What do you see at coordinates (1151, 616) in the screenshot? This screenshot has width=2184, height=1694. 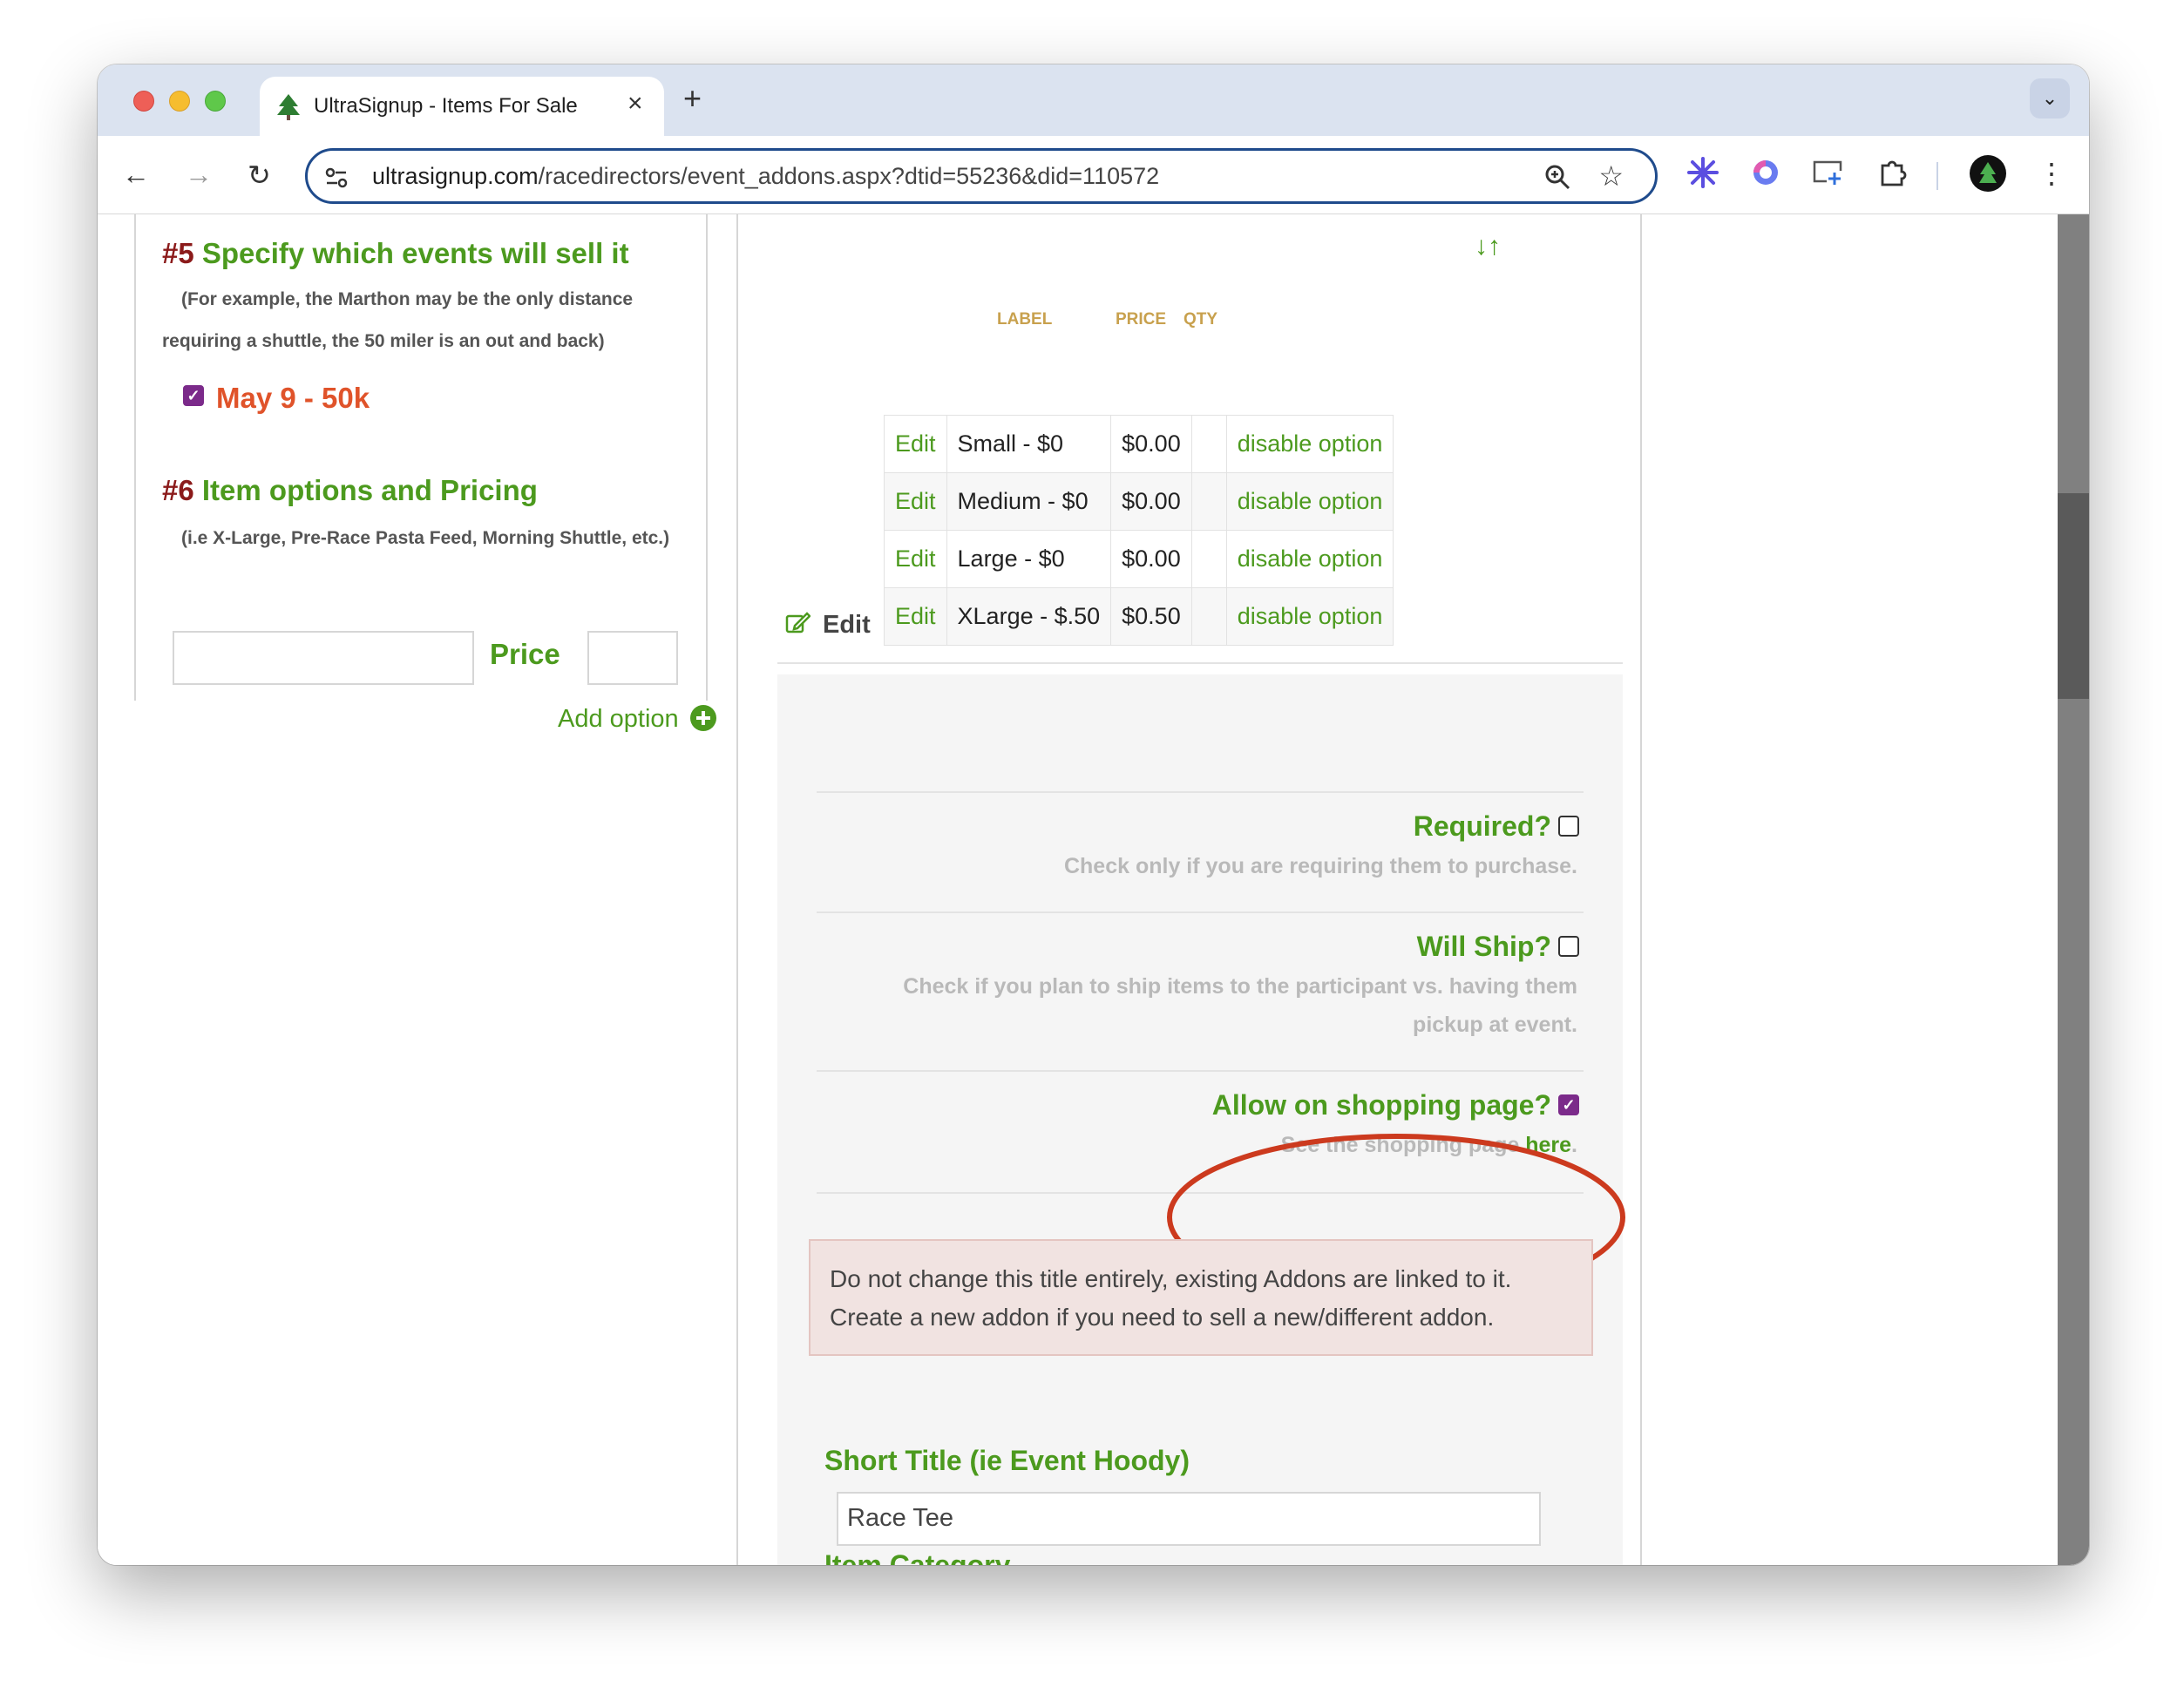 I see `option-price: $0.50` at bounding box center [1151, 616].